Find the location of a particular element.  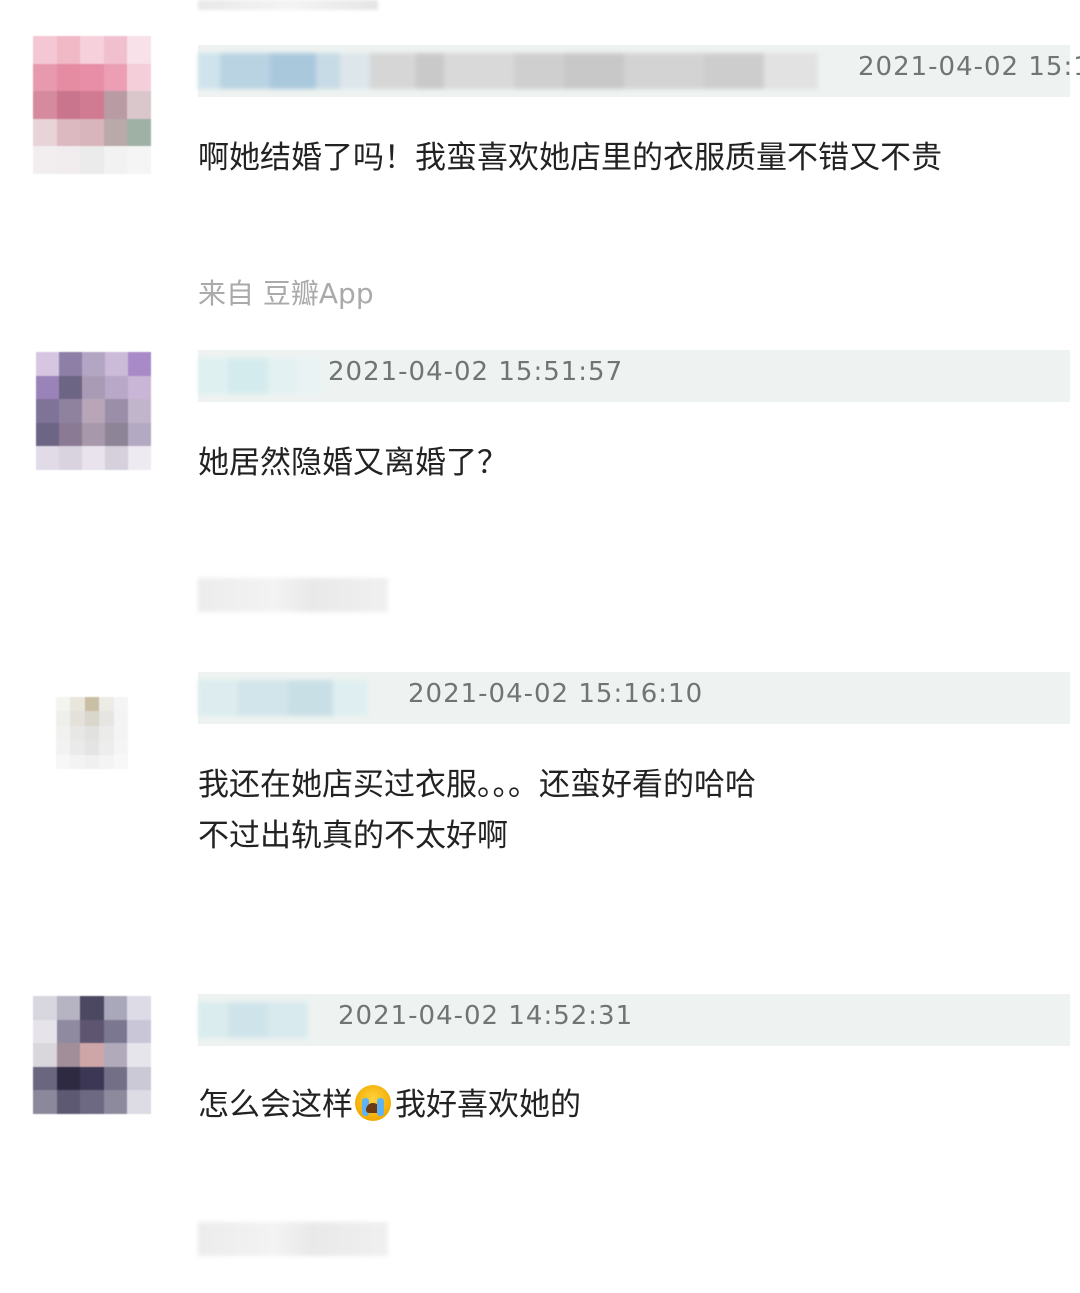

comment-text-line-2: 不过出轨真的不太好啊 is located at coordinates (353, 836).